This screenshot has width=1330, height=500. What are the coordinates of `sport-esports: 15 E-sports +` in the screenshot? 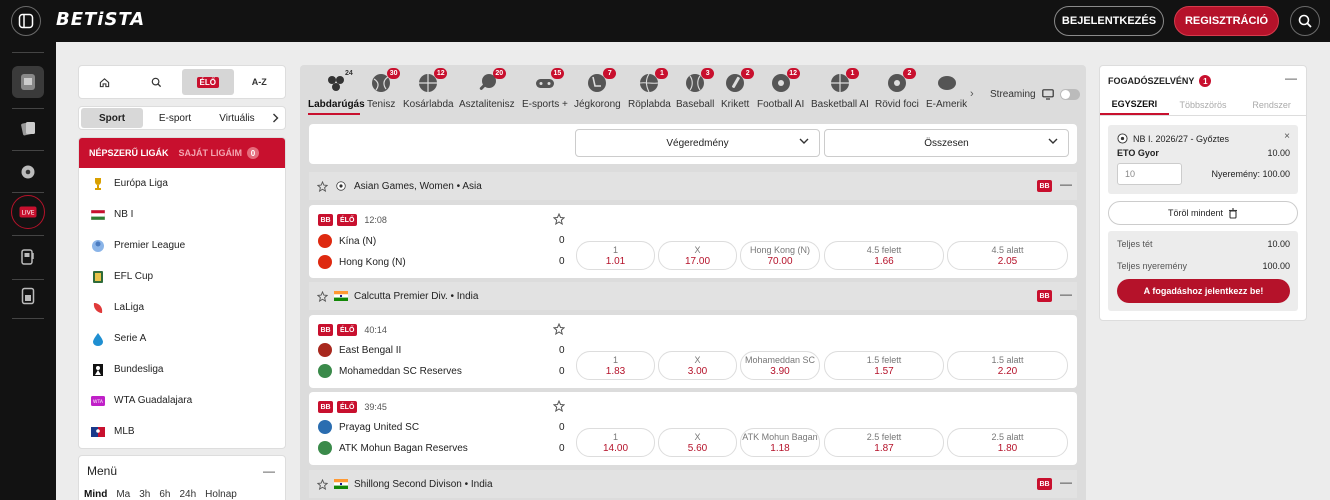 It's located at (545, 89).